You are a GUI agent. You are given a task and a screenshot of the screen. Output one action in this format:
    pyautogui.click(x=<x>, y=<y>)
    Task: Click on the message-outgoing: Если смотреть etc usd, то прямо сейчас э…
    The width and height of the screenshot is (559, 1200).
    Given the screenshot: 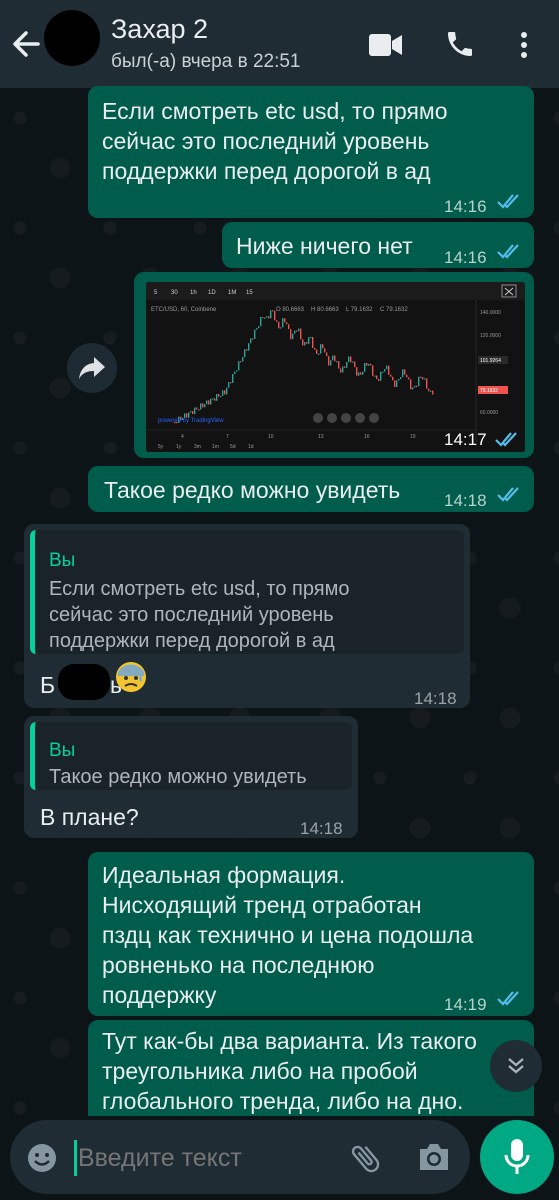 What is the action you would take?
    pyautogui.click(x=311, y=152)
    